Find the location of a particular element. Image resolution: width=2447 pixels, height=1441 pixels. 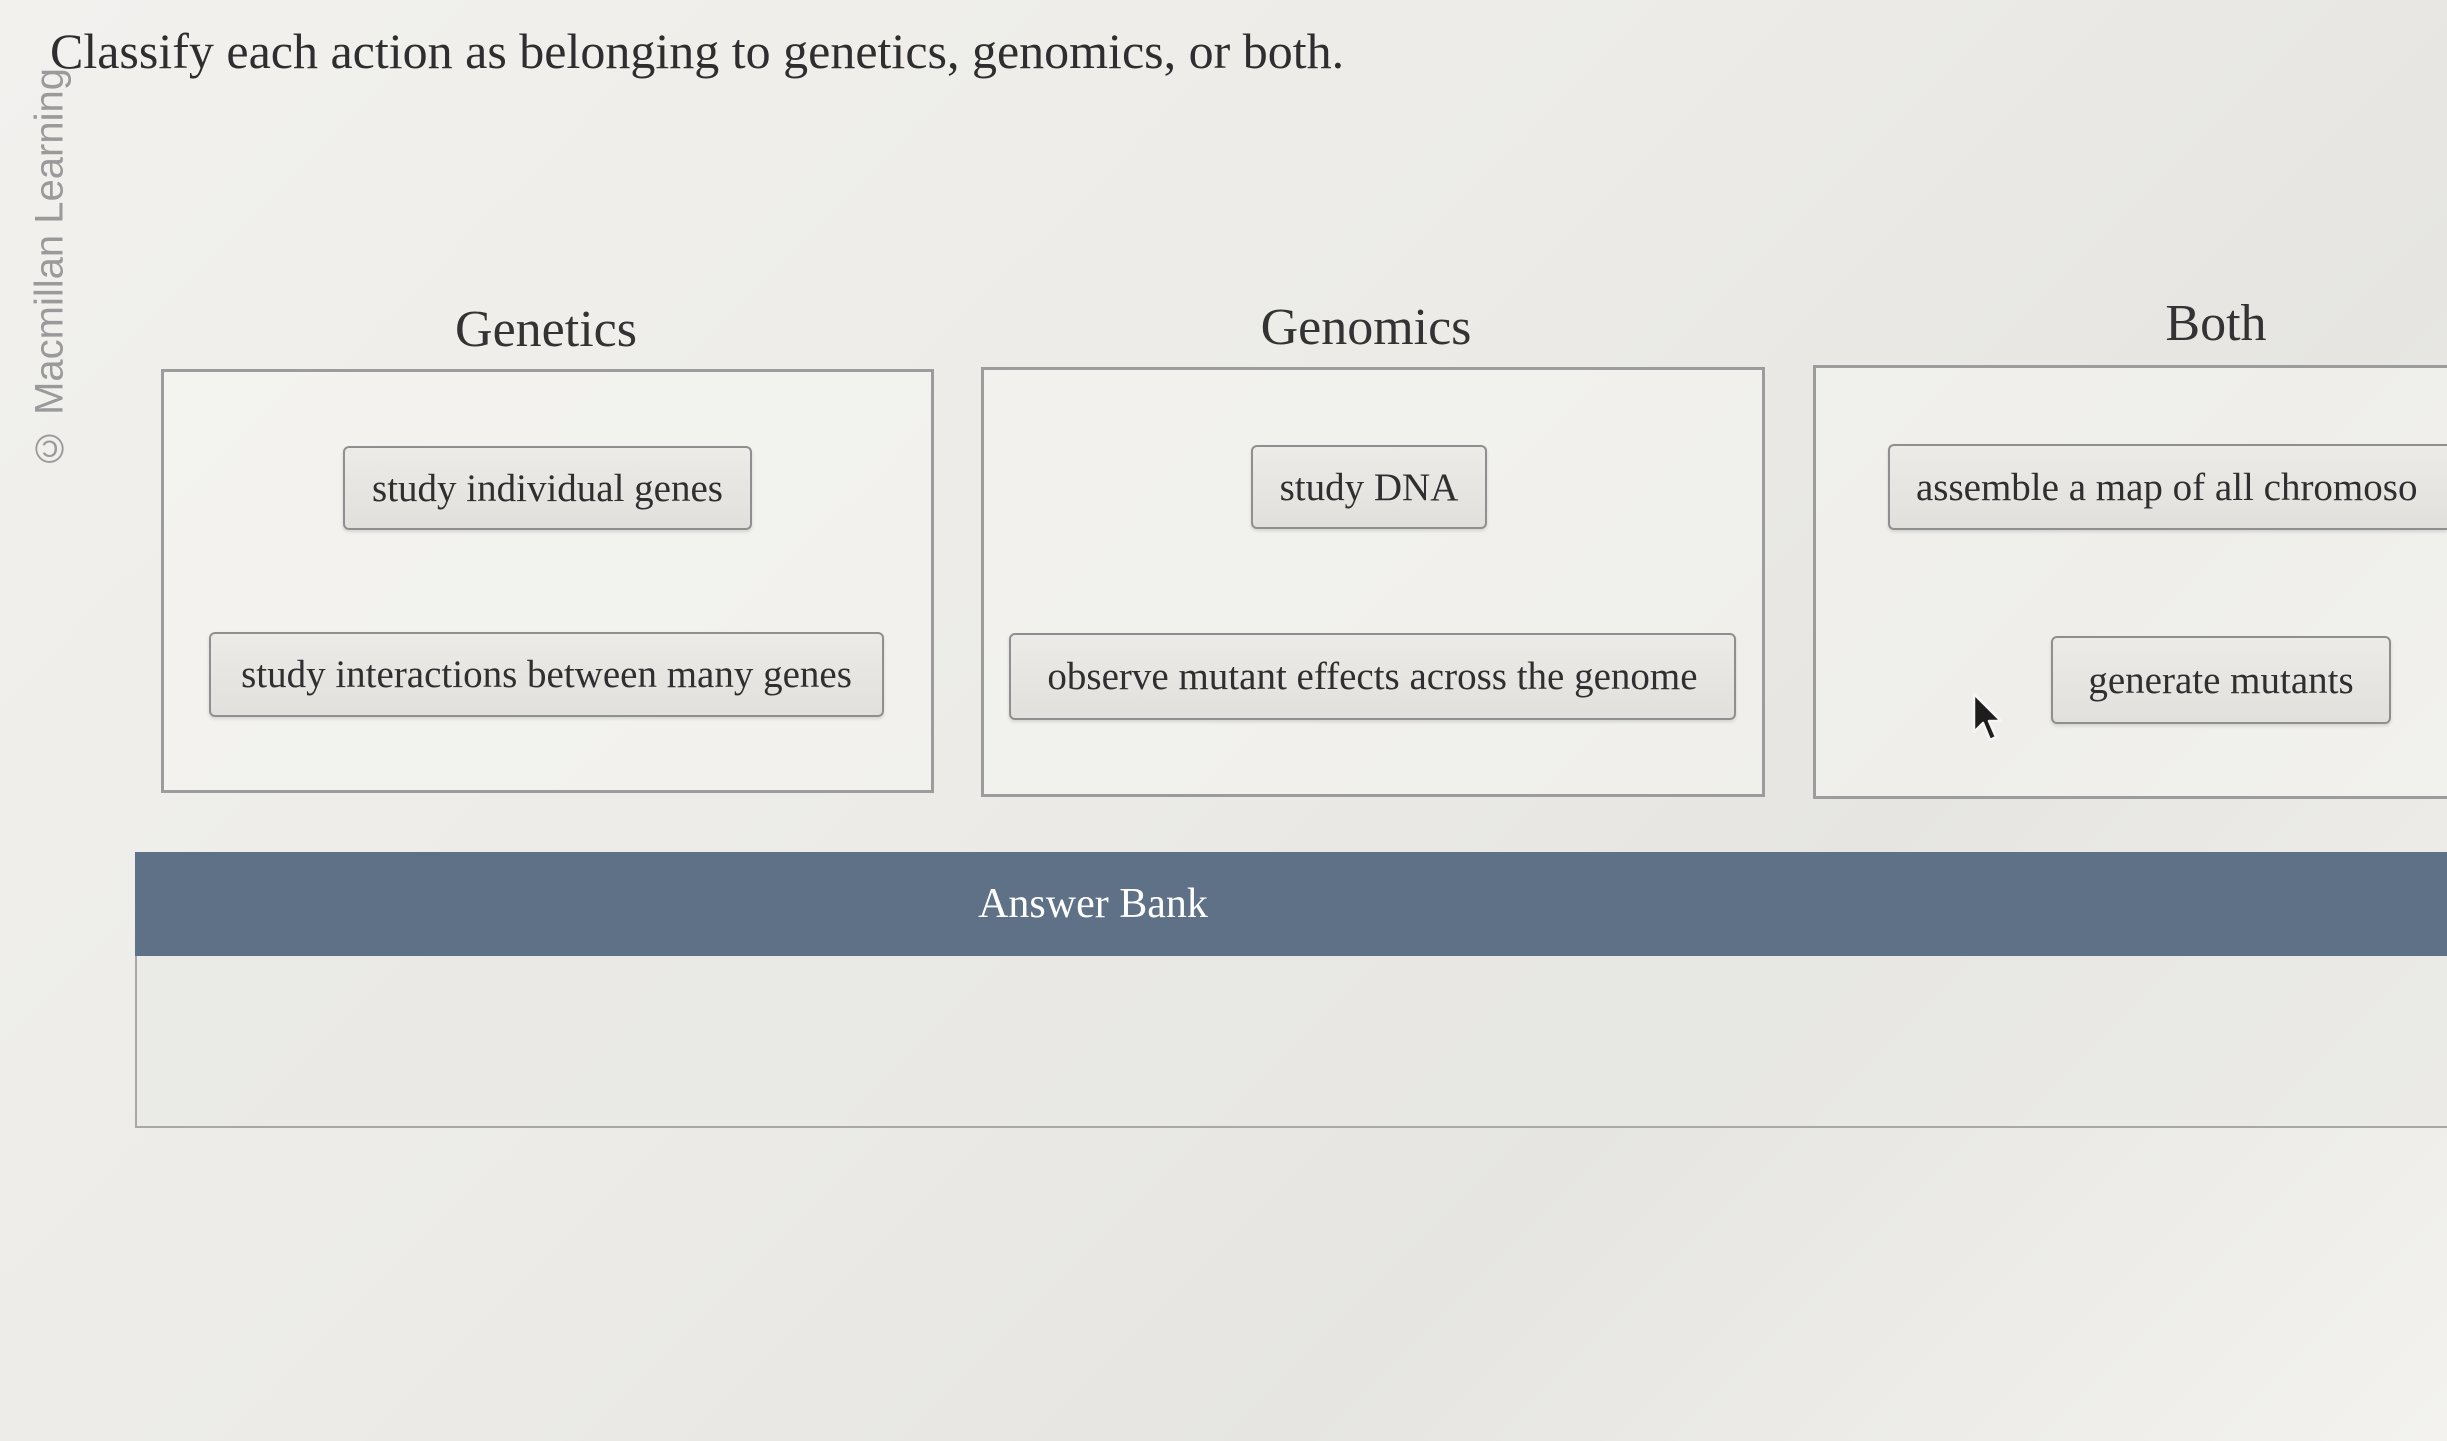

answer-card-study-individual-genes: study individual genes is located at coordinates (547, 488).